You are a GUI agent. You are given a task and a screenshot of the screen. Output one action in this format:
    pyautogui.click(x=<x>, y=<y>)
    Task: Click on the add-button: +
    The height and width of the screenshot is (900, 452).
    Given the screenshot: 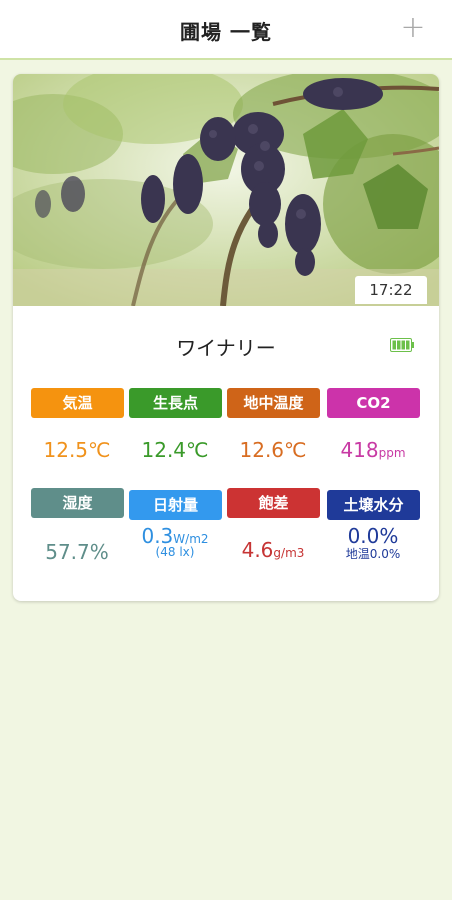 What is the action you would take?
    pyautogui.click(x=413, y=28)
    